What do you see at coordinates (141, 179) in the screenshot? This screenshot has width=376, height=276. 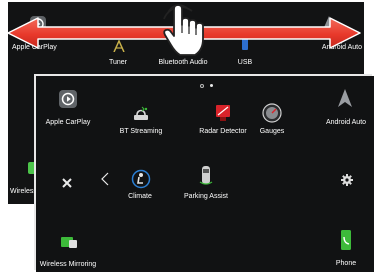 I see `climate-icon` at bounding box center [141, 179].